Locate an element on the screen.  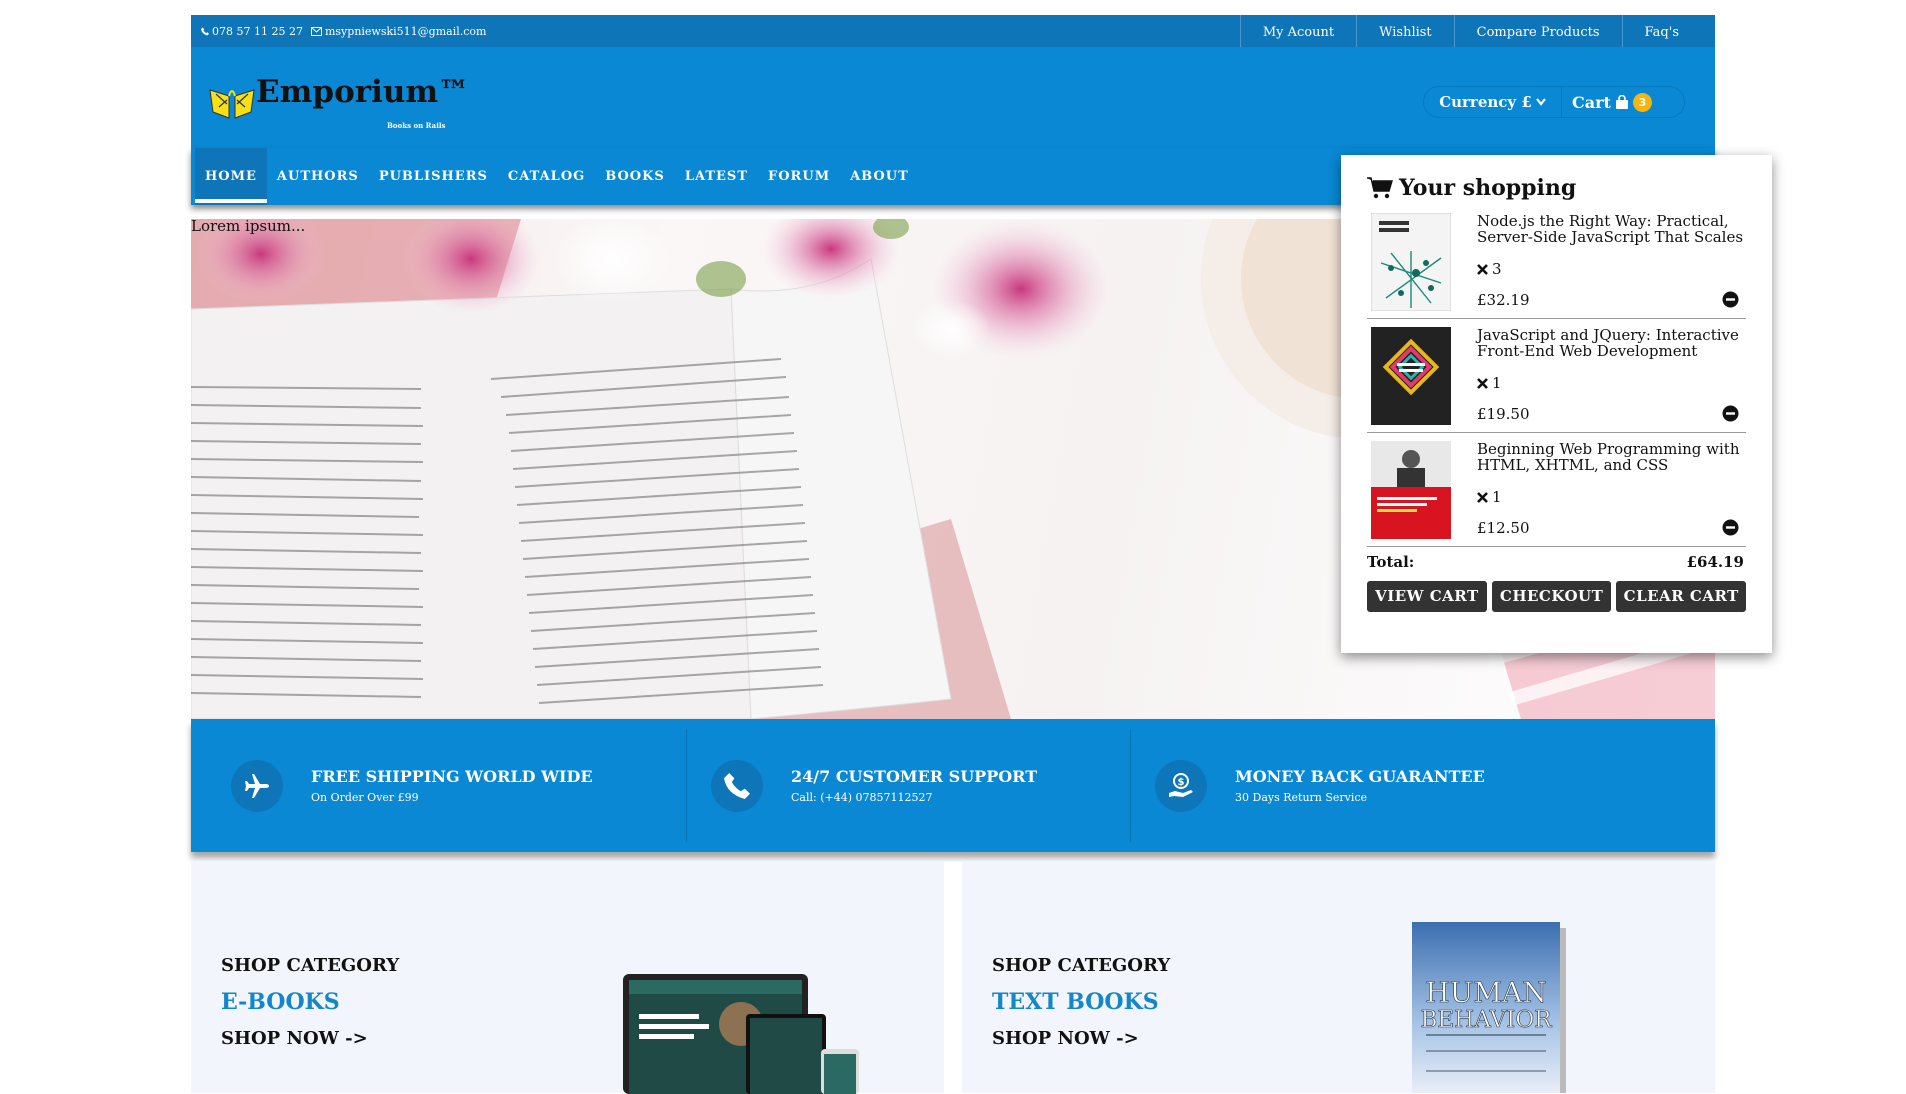
cart-button: Cart 3 is located at coordinates (1623, 102).